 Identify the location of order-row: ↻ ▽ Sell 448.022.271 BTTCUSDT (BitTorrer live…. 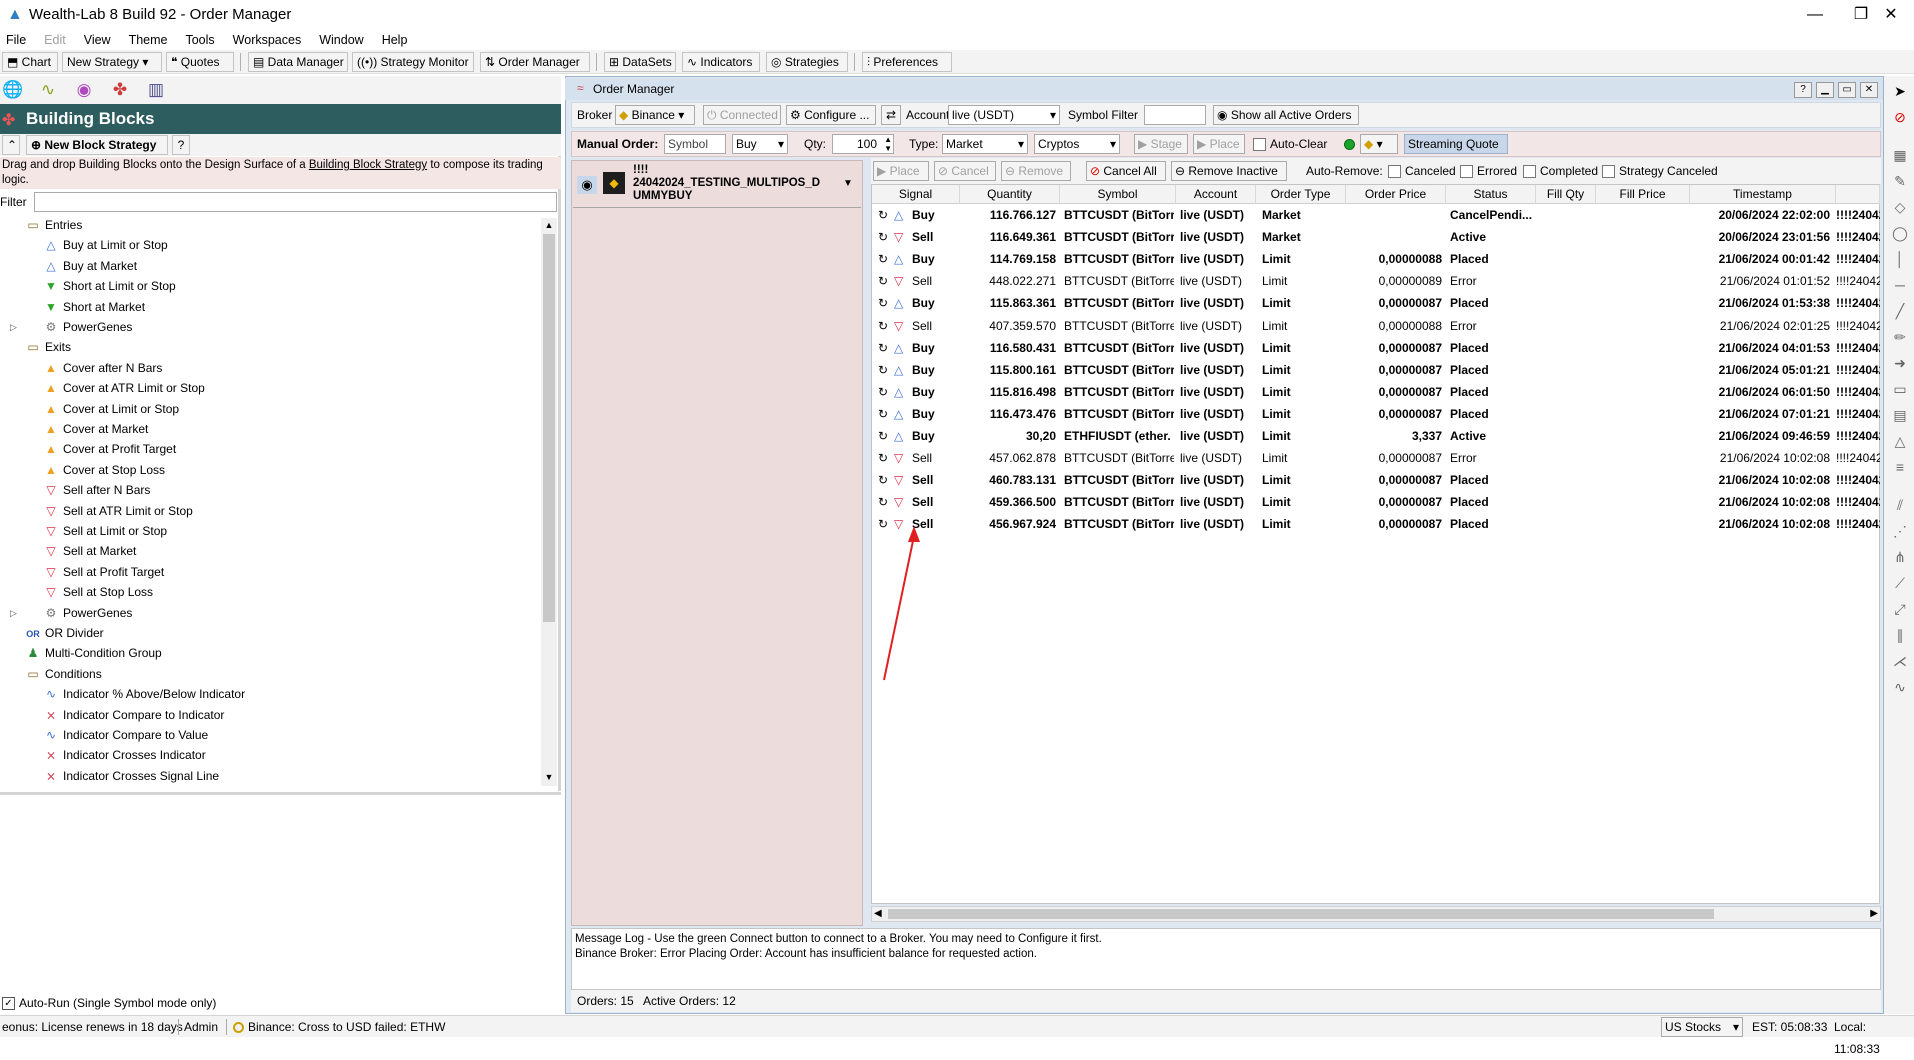
(1376, 281).